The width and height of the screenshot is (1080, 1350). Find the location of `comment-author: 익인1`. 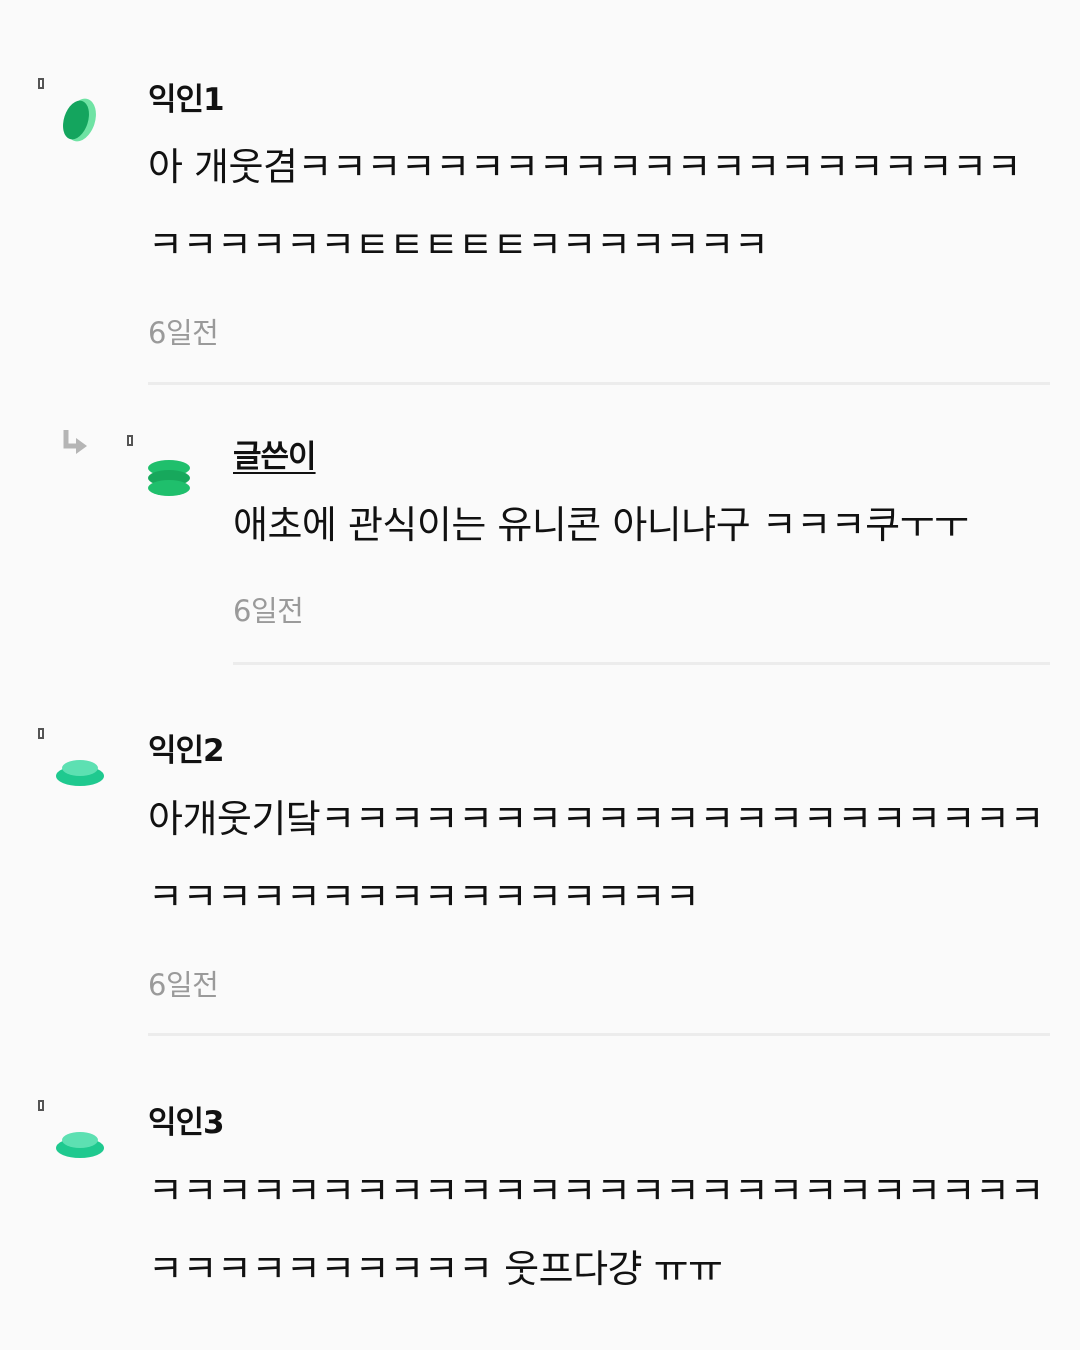

comment-author: 익인1 is located at coordinates (186, 96).